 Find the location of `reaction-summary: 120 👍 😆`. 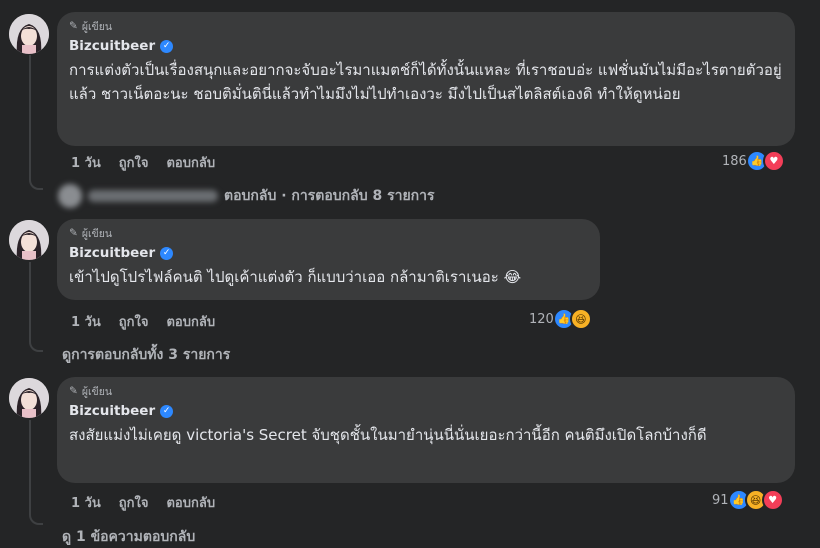

reaction-summary: 120 👍 😆 is located at coordinates (560, 319).